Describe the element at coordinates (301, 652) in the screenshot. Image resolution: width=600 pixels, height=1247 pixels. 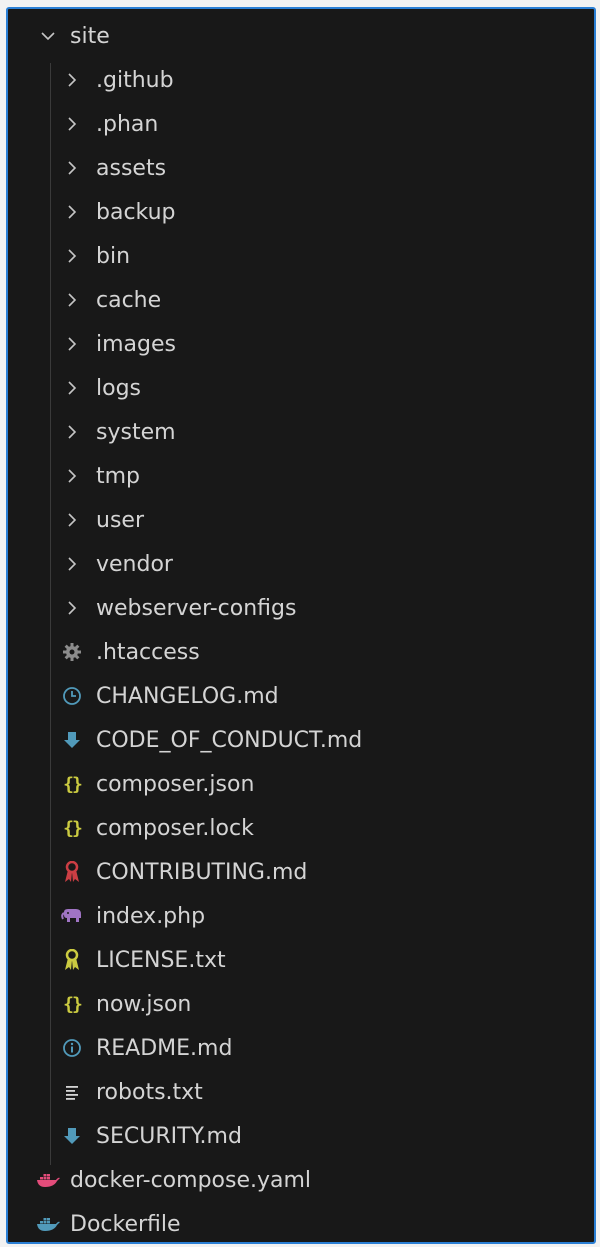
I see `tree-item-file: .htaccess` at that location.